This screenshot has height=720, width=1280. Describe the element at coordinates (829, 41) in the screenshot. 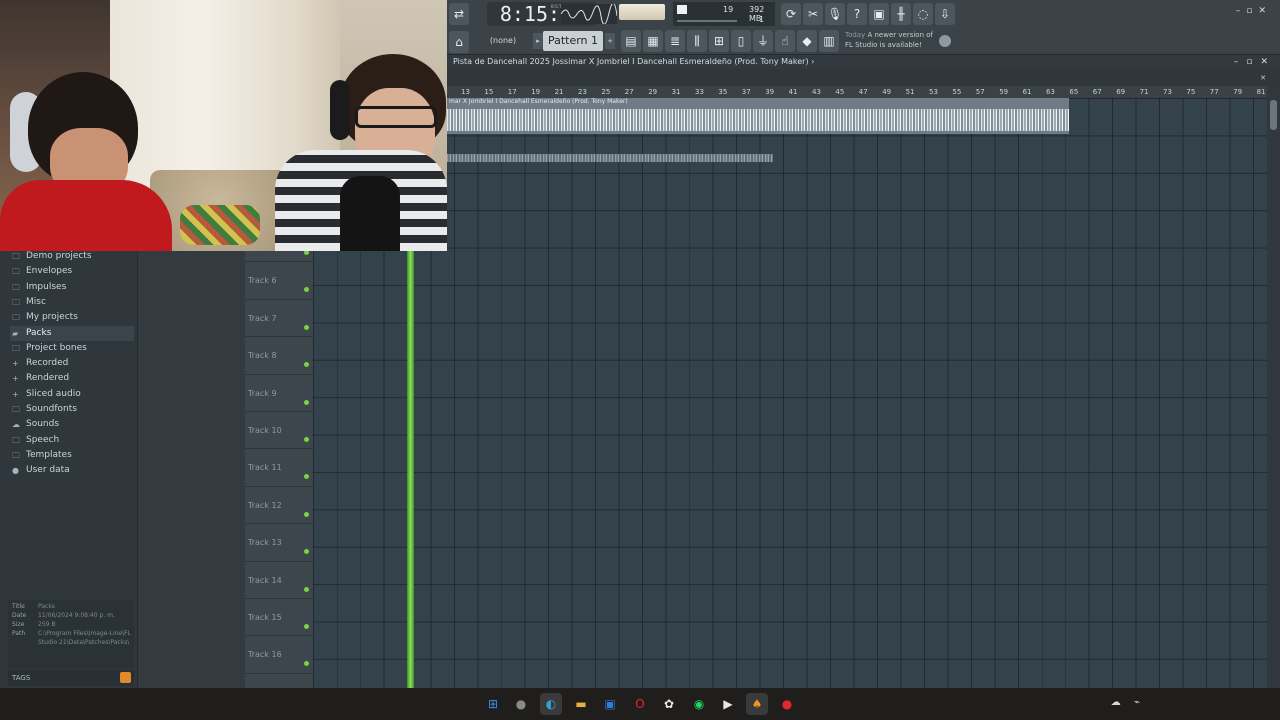

I see `store-icon: ▥` at that location.